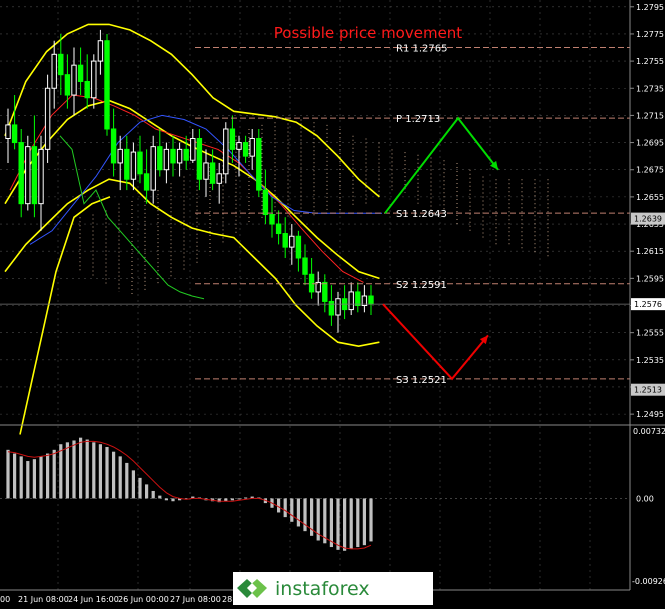  What do you see at coordinates (648, 581) in the screenshot?
I see `macd-tick-bottom: -0.00926` at bounding box center [648, 581].